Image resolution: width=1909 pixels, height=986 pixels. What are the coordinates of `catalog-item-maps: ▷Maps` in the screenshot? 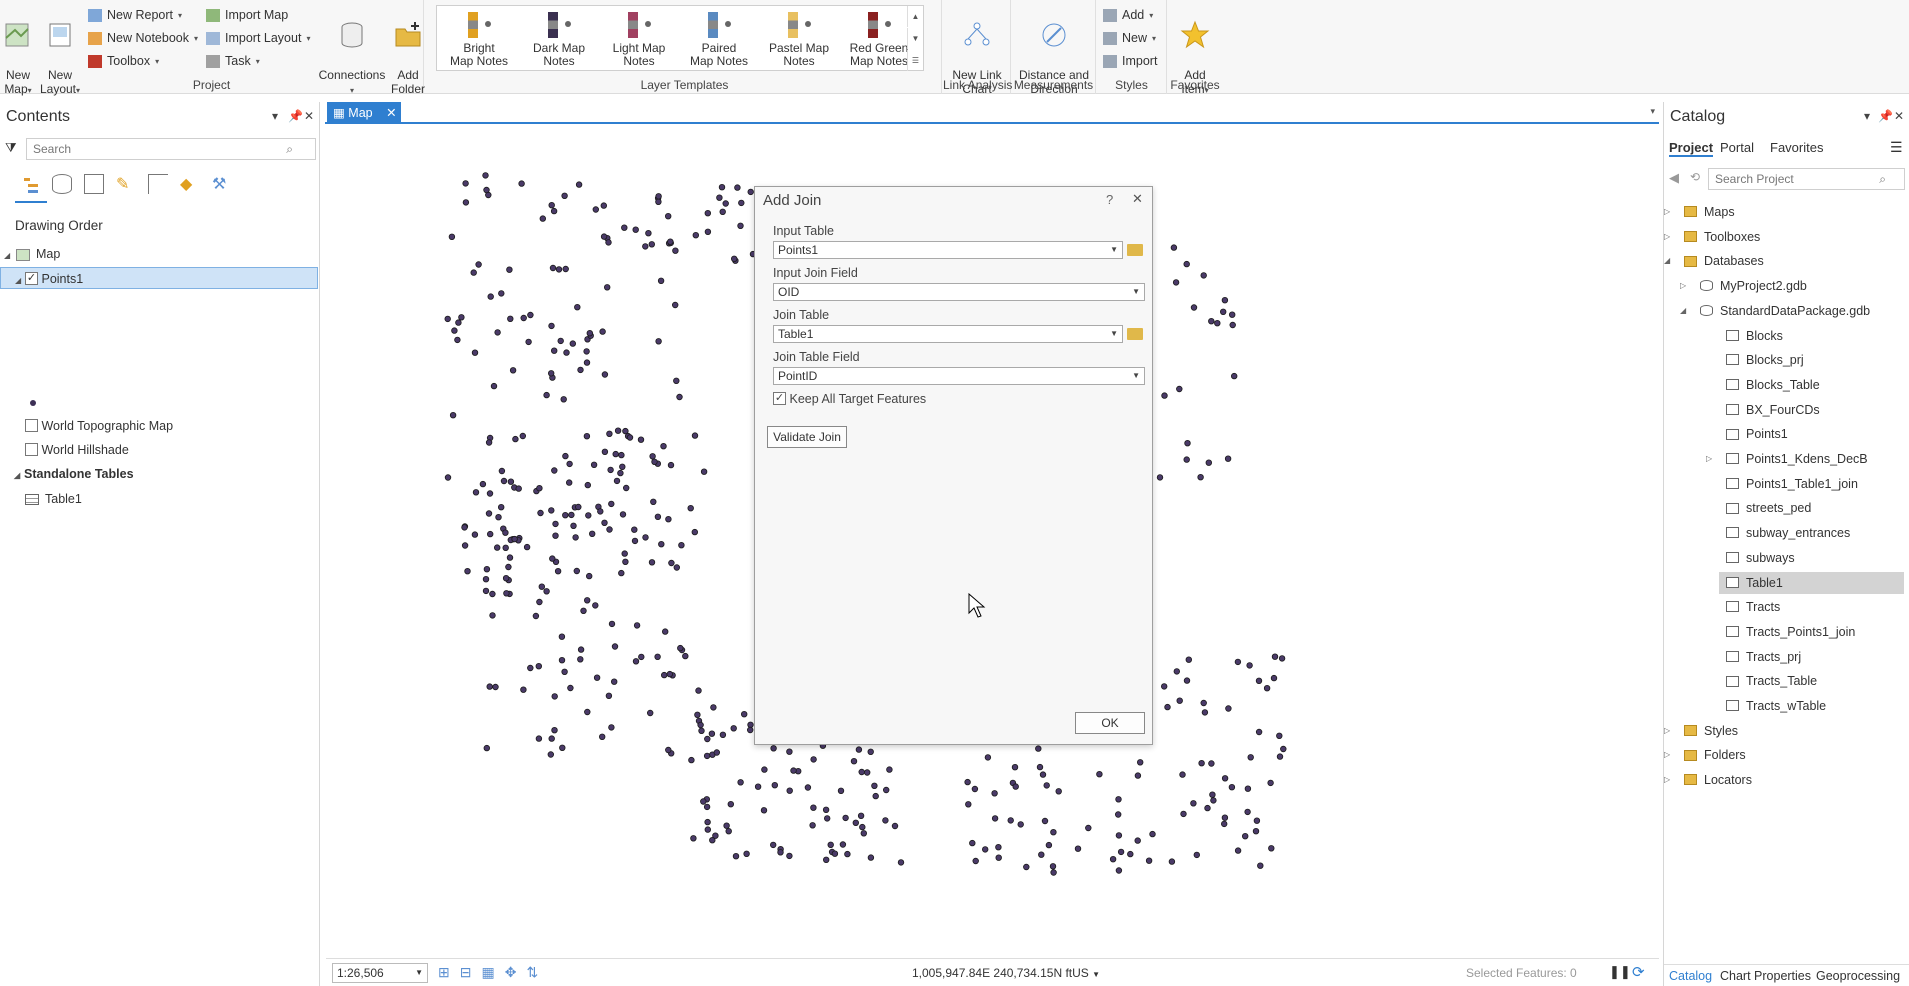 It's located at (1786, 212).